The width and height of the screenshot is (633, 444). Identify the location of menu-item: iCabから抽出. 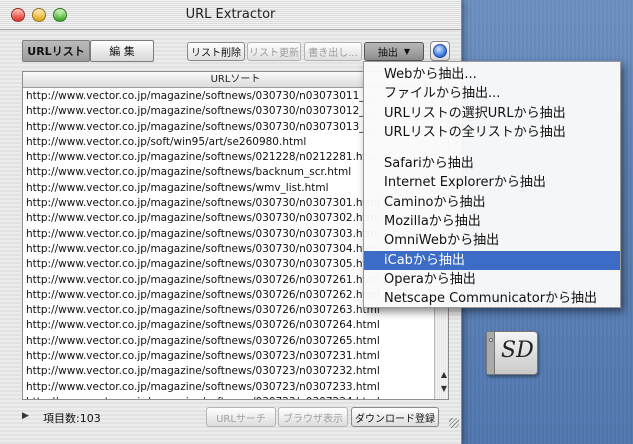
(492, 260).